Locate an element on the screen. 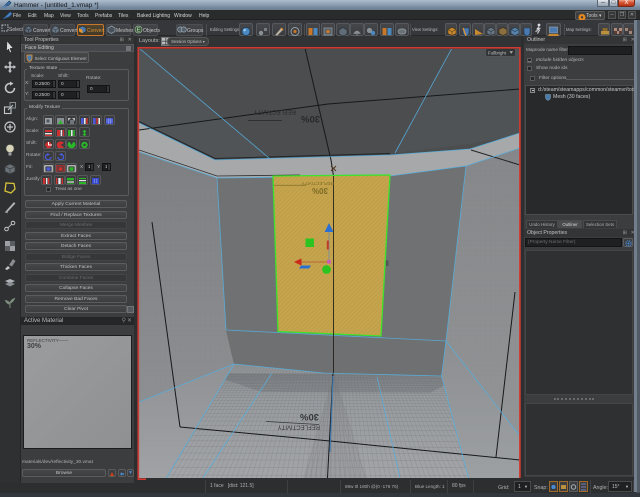  svg-text: E is located at coordinates (139, 30).